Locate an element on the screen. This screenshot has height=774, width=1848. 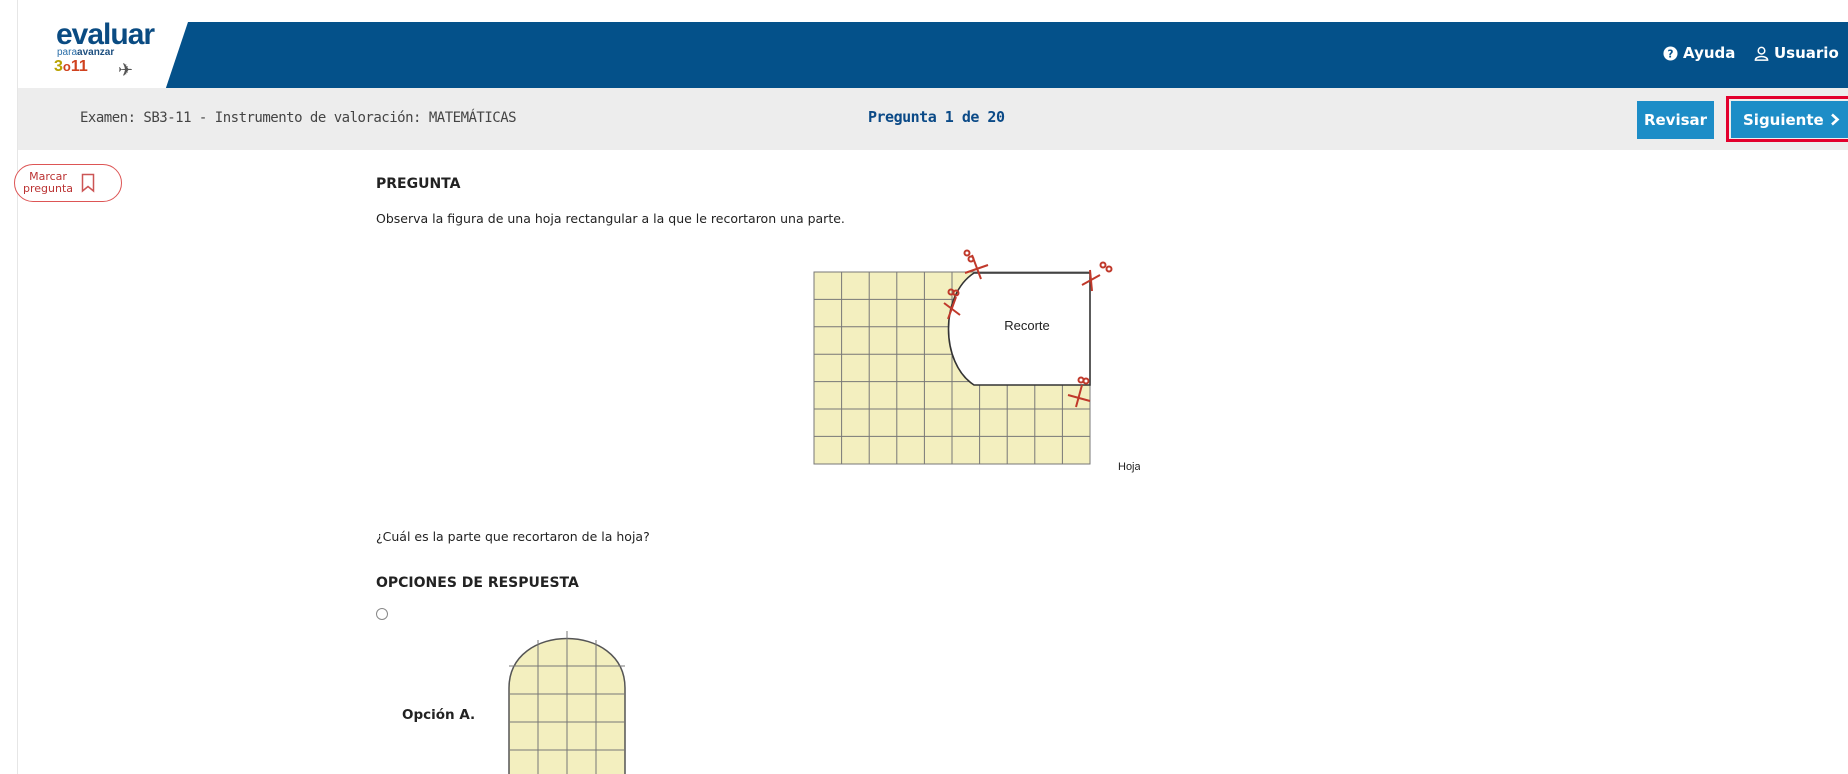
cut-piece-label: Recorte is located at coordinates (1027, 325).